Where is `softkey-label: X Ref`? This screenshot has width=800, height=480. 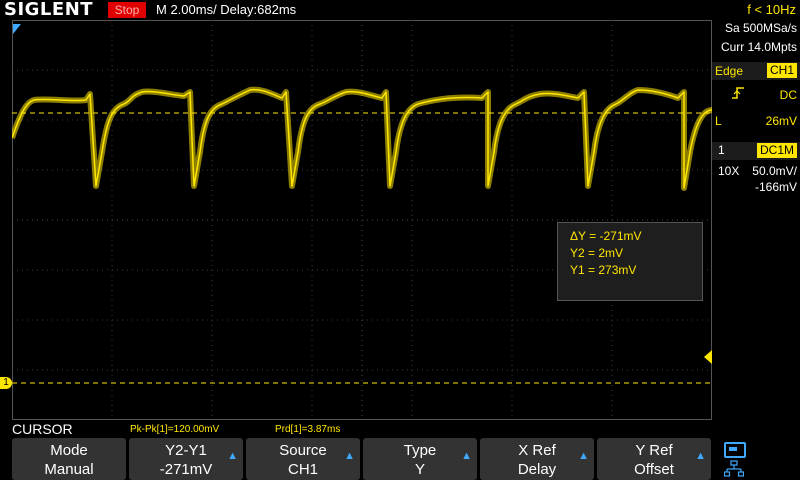
softkey-label: X Ref is located at coordinates (537, 450).